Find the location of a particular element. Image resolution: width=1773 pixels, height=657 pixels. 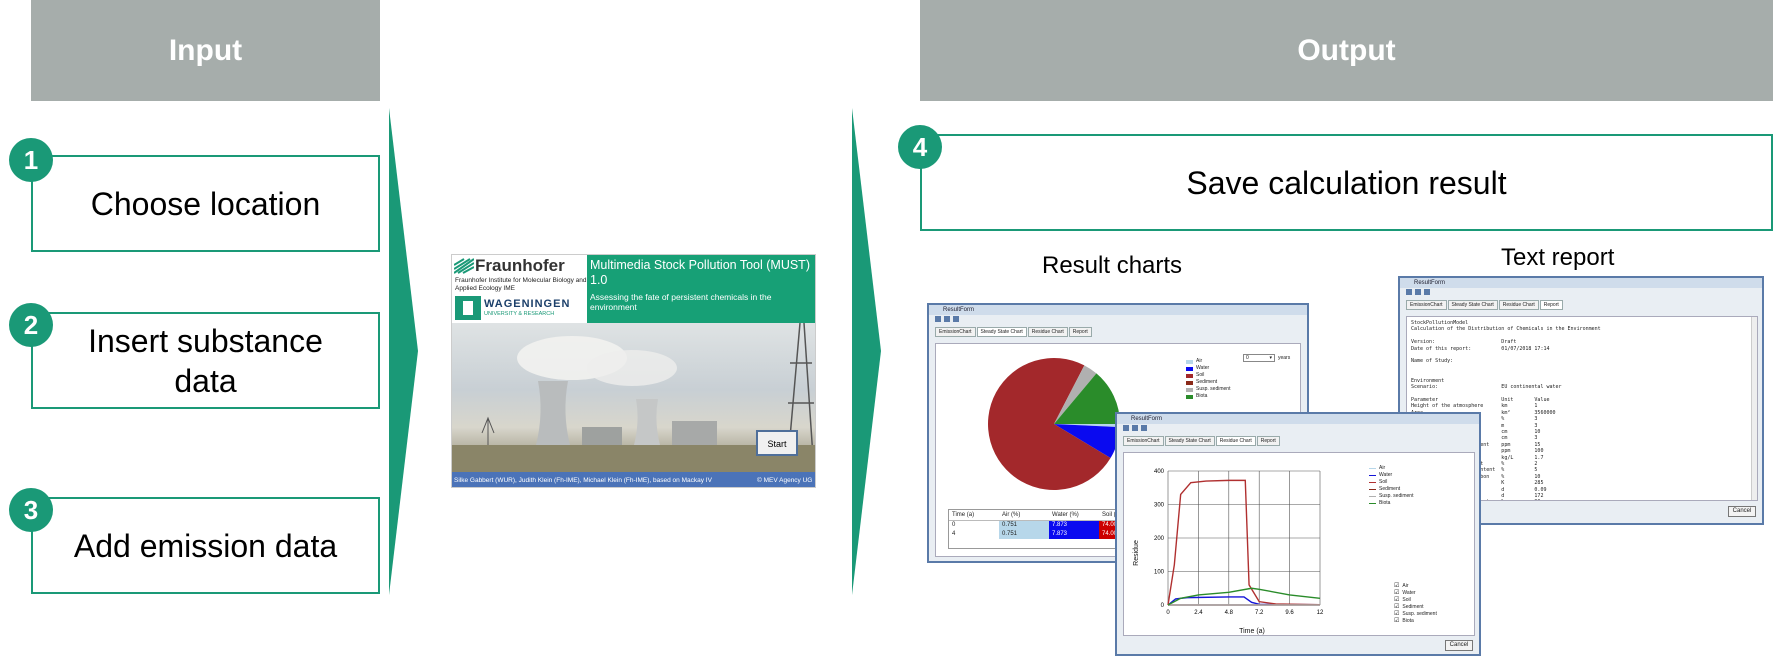

table-cell: 0 is located at coordinates (954, 525).